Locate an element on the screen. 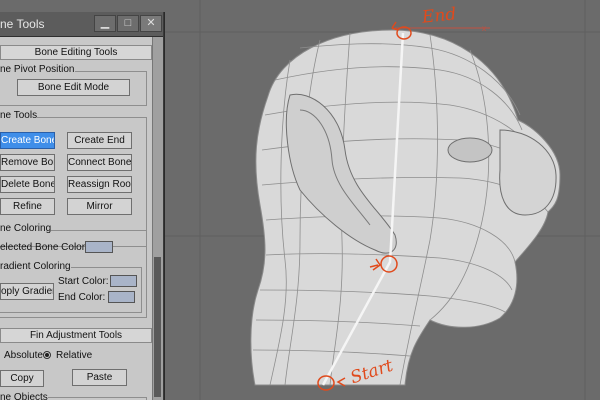  rollout-header-bone-editing: Bone Editing Tools is located at coordinates (76, 52).